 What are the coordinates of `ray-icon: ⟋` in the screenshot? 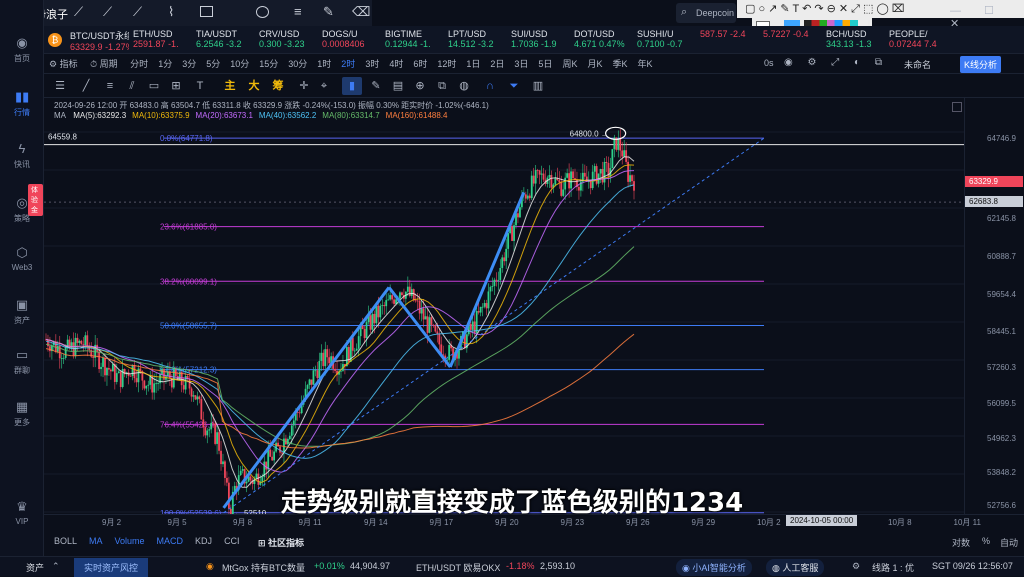 It's located at (137, 12).